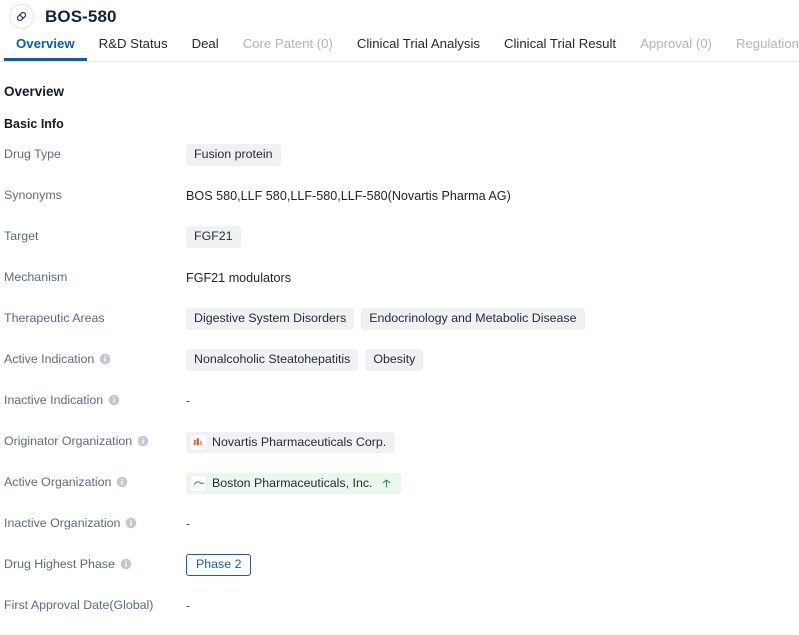 Image resolution: width=799 pixels, height=635 pixels. Describe the element at coordinates (95, 234) in the screenshot. I see `row-label: Target` at that location.